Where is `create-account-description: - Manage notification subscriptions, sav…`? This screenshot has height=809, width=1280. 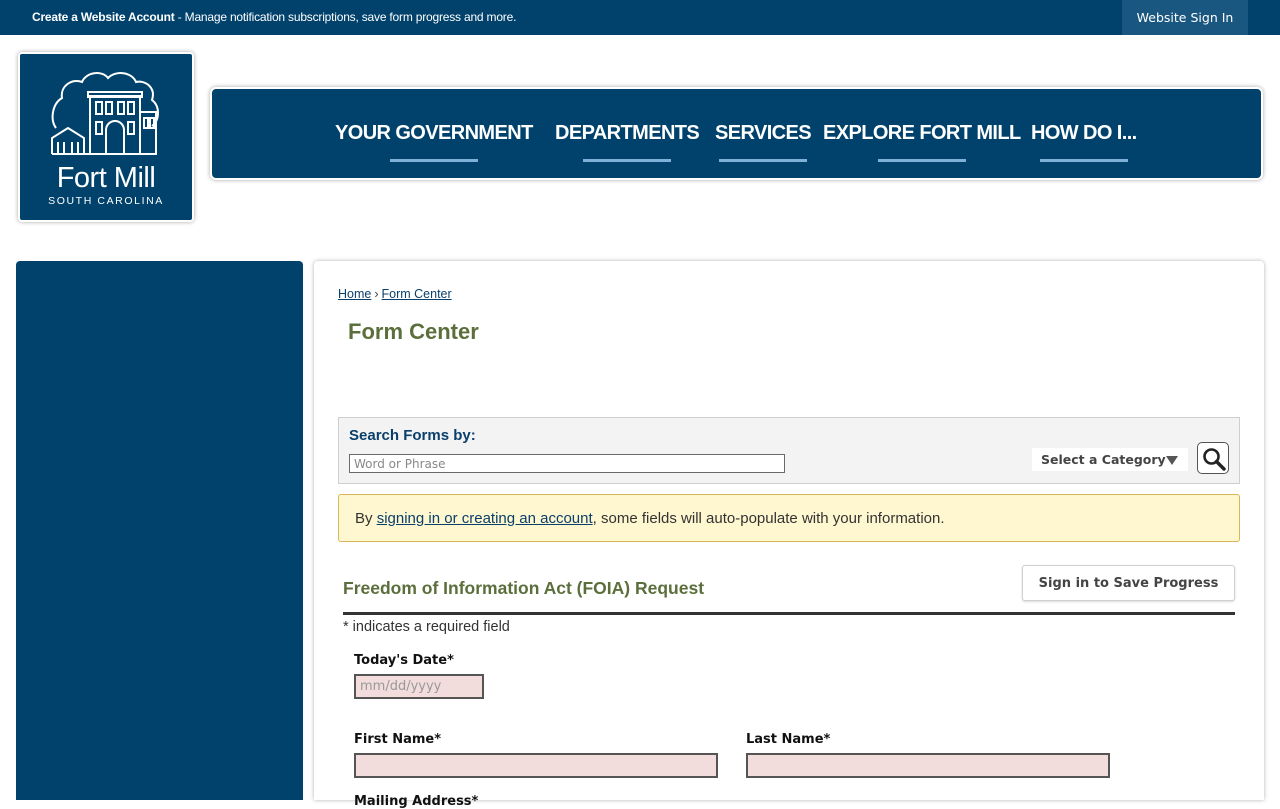 create-account-description: - Manage notification subscriptions, sav… is located at coordinates (345, 17).